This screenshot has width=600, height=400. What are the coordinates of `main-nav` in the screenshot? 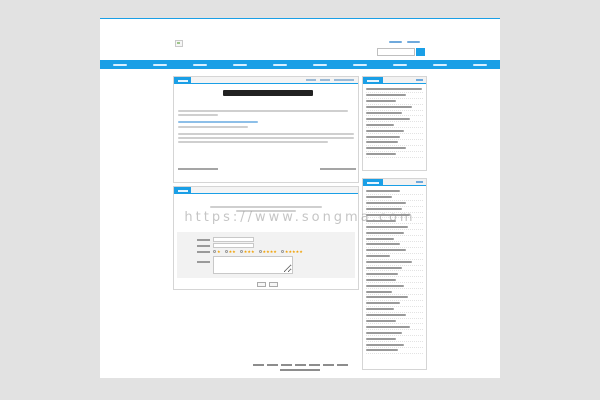 It's located at (300, 64).